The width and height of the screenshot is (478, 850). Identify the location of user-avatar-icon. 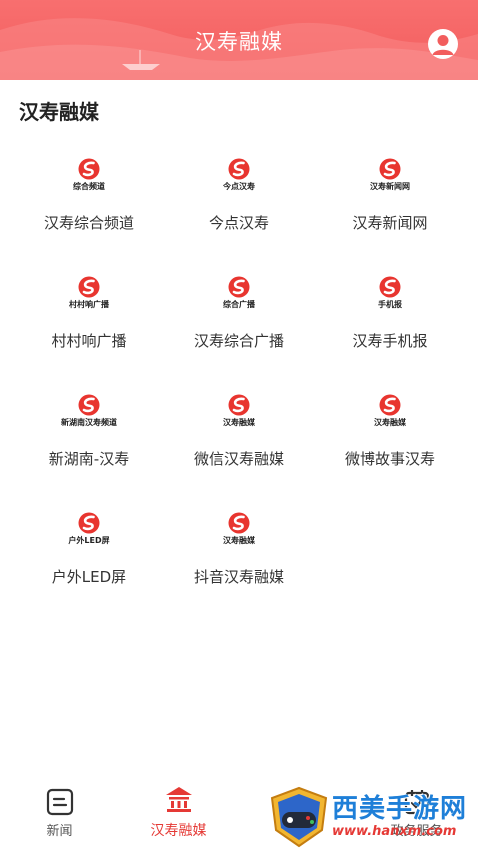
(443, 45).